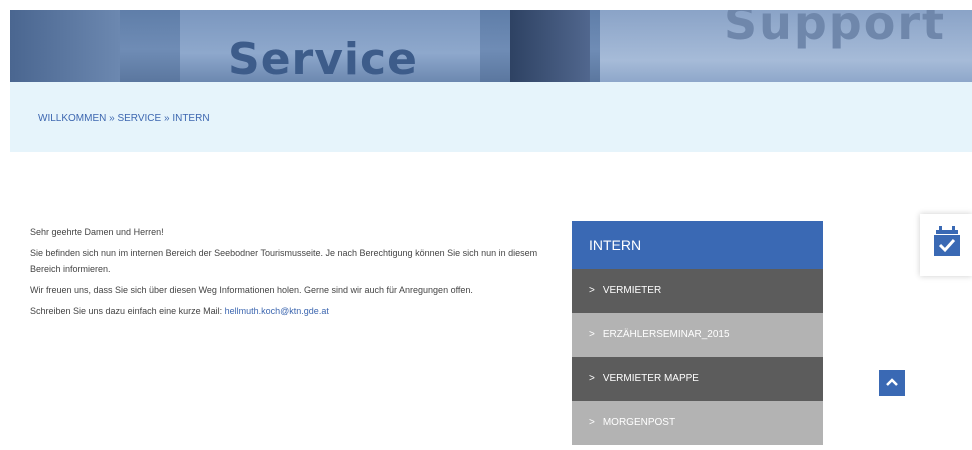 Image resolution: width=972 pixels, height=450 pixels. Describe the element at coordinates (697, 423) in the screenshot. I see `sidebar-item-morgenpost: > MORGENPOST` at that location.